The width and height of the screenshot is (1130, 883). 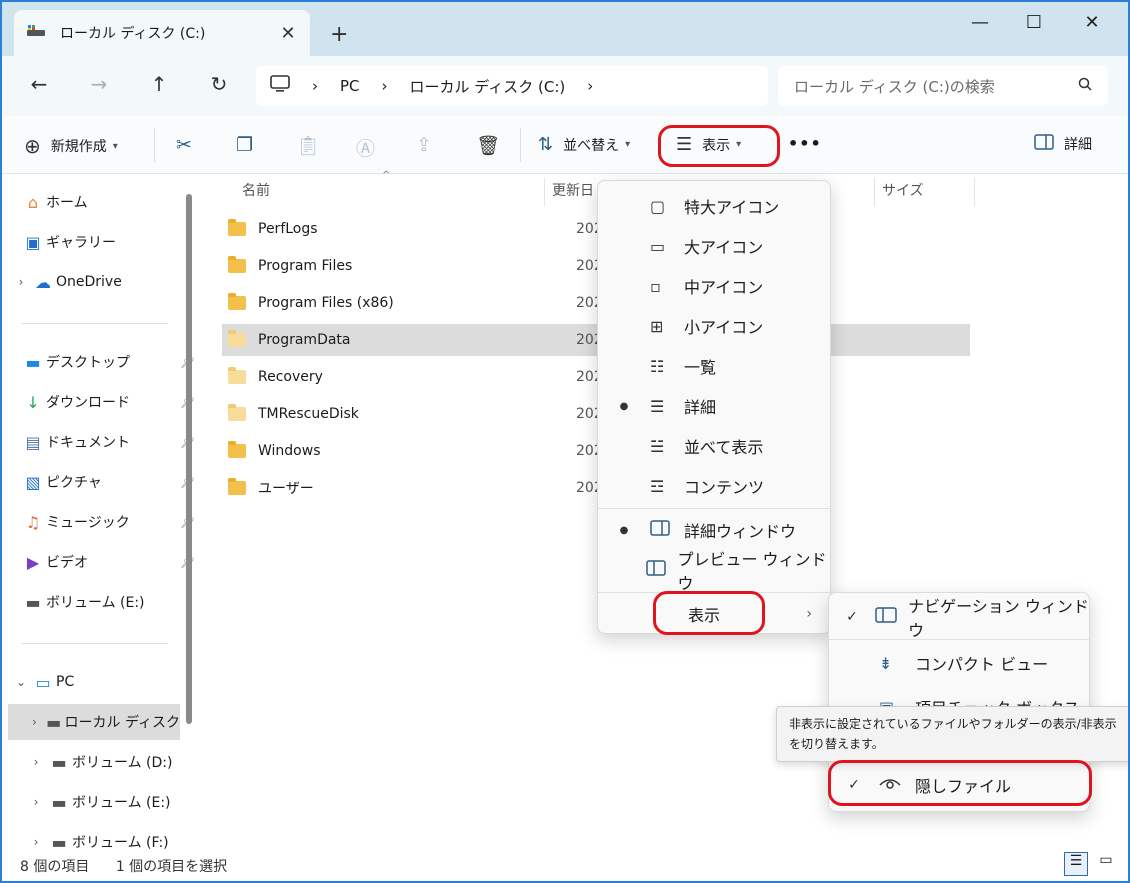 I want to click on breadcrumb-local-disk: ローカル ディスク (C:), so click(x=488, y=86).